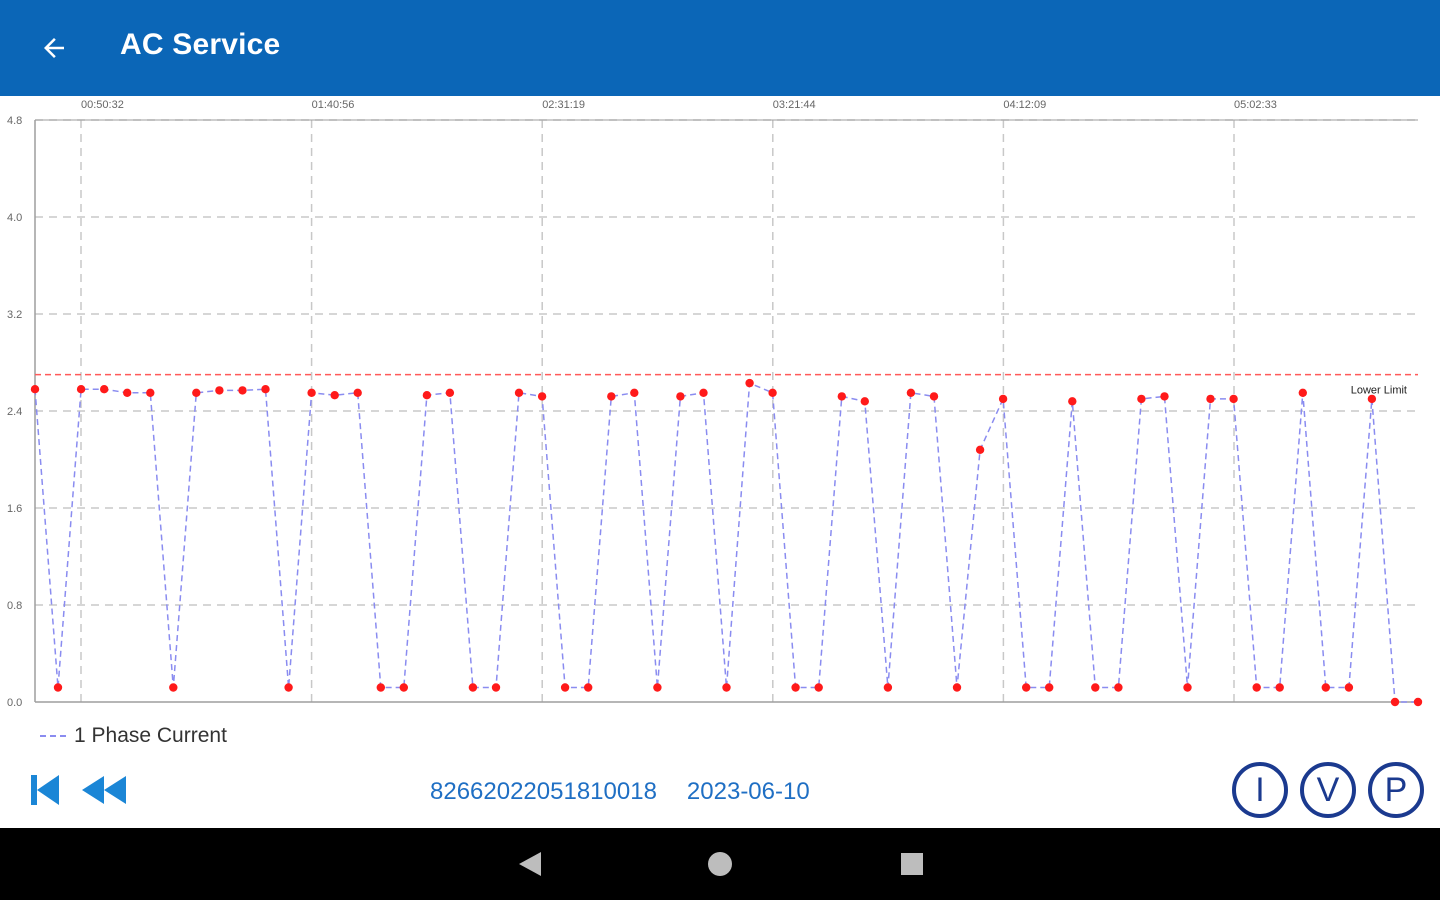 The image size is (1440, 900). I want to click on nav-recents-icon, so click(912, 864).